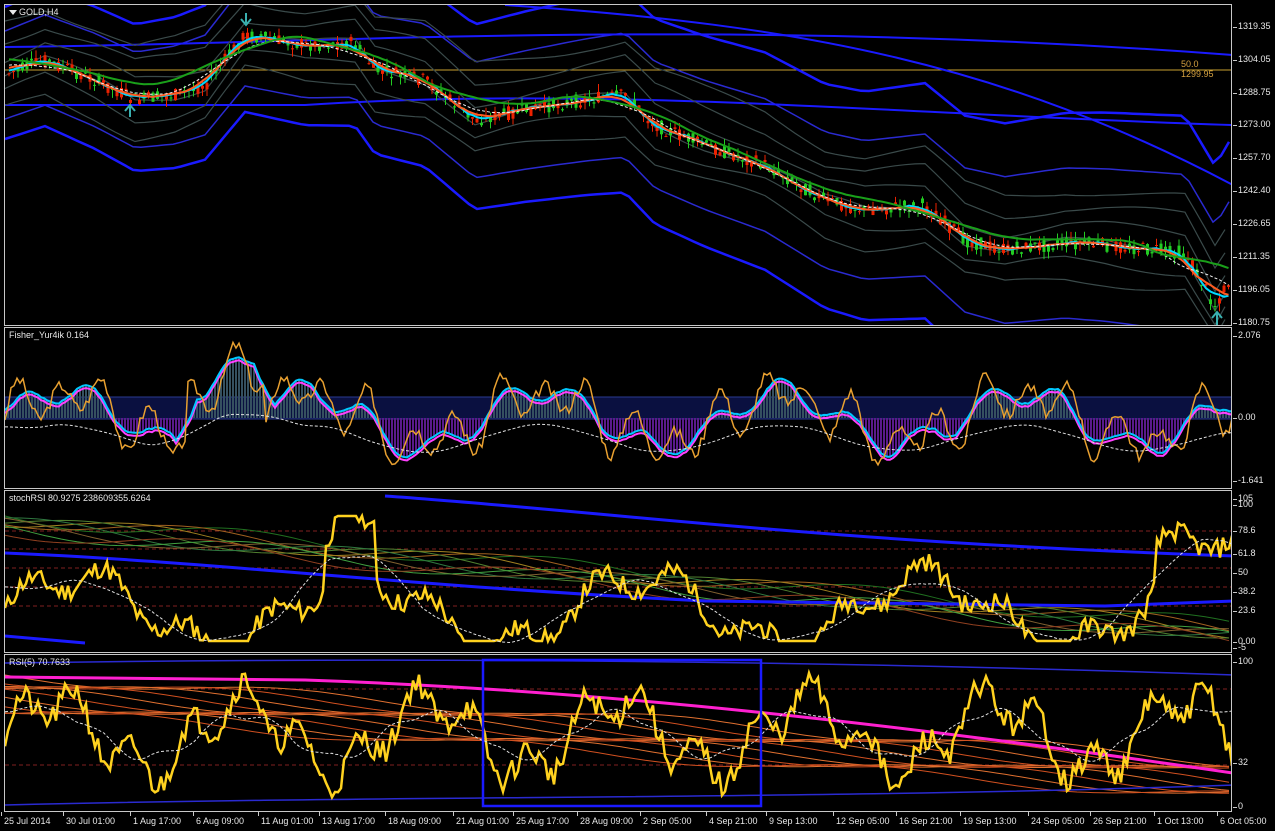 Image resolution: width=1275 pixels, height=831 pixels. Describe the element at coordinates (1056, 819) in the screenshot. I see `time-label: 24 Sep 05:00` at that location.